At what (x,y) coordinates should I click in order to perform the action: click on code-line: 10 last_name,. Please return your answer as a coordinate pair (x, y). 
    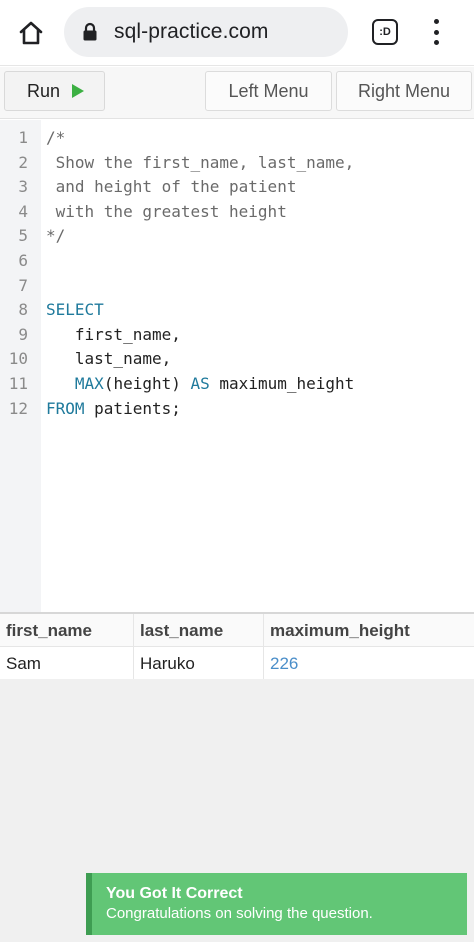
    Looking at the image, I should click on (237, 358).